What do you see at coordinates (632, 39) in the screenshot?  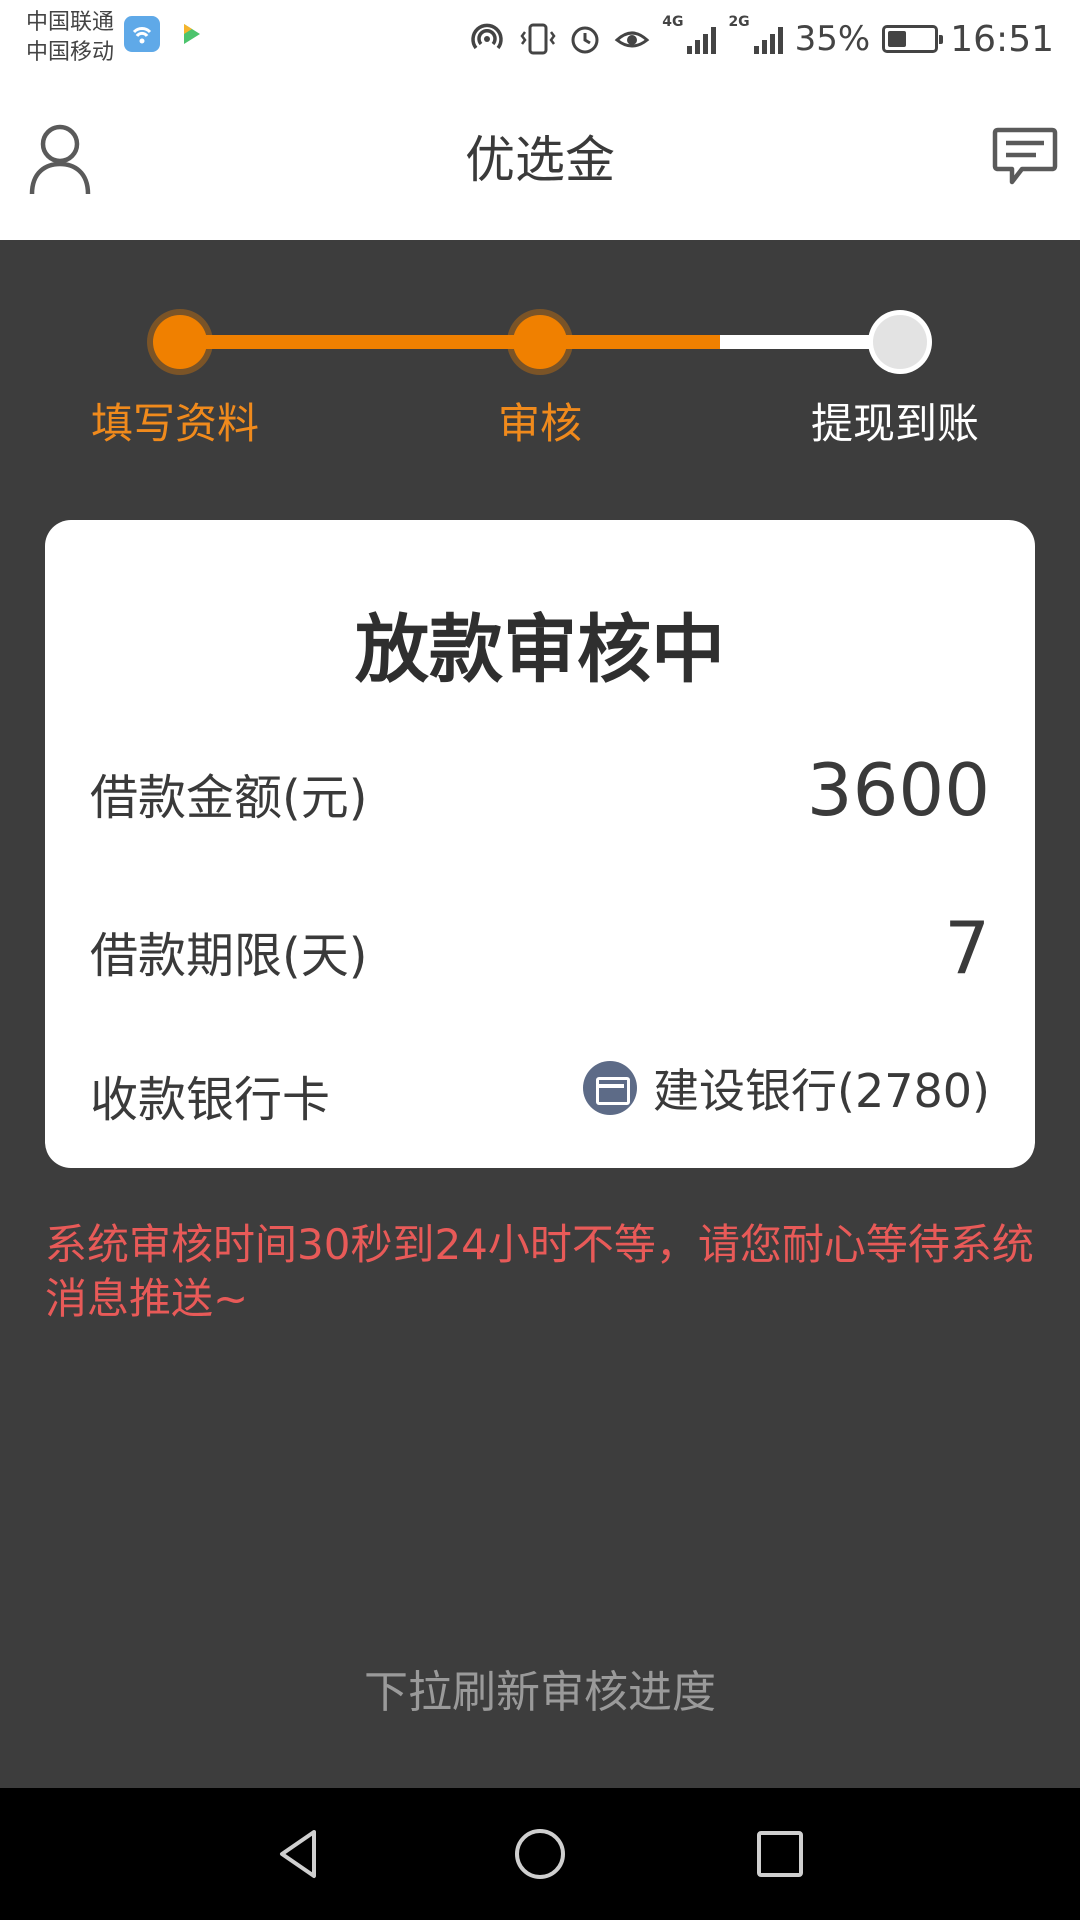 I see `eye-care-icon` at bounding box center [632, 39].